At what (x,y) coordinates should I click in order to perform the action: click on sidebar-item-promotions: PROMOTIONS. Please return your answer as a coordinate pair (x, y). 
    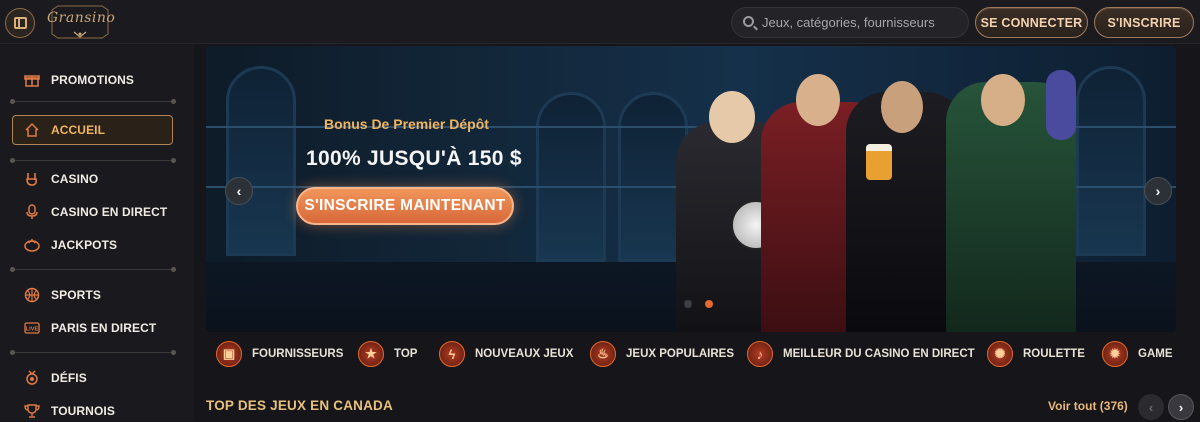
    Looking at the image, I should click on (79, 80).